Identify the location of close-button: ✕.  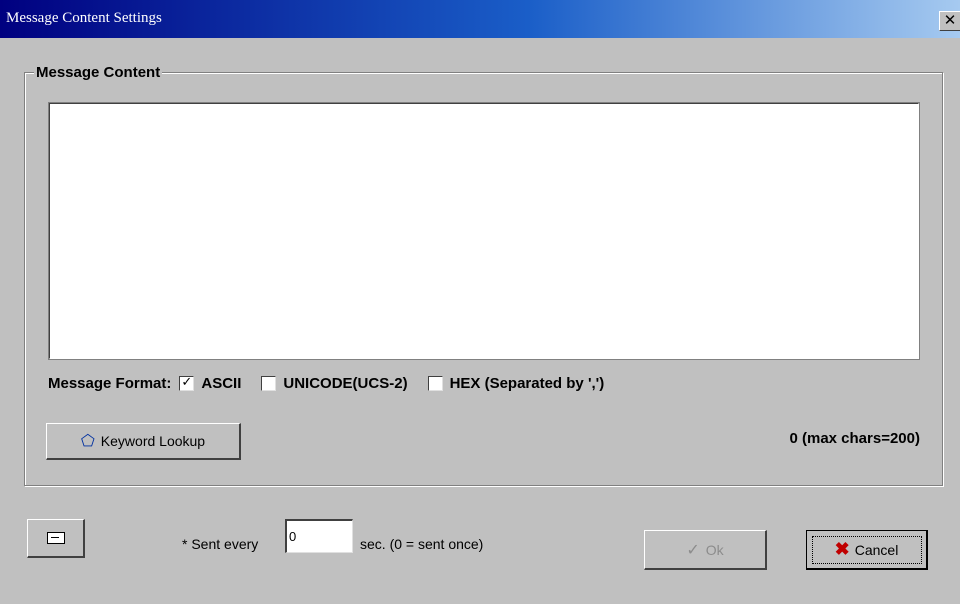
(949, 21).